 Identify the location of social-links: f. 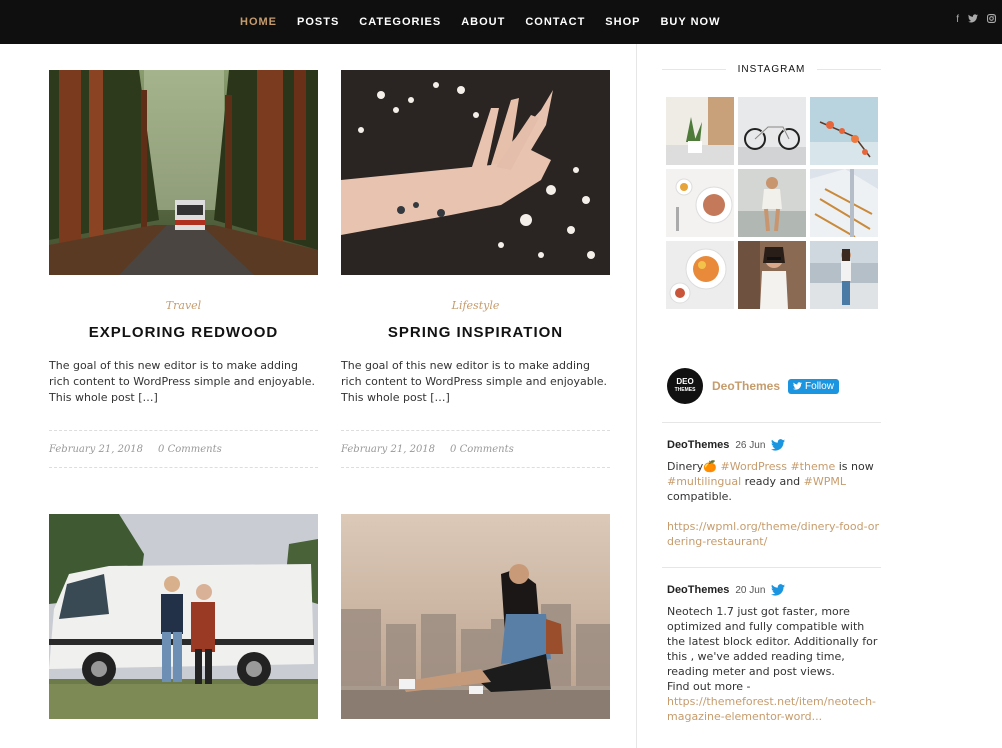
(976, 20).